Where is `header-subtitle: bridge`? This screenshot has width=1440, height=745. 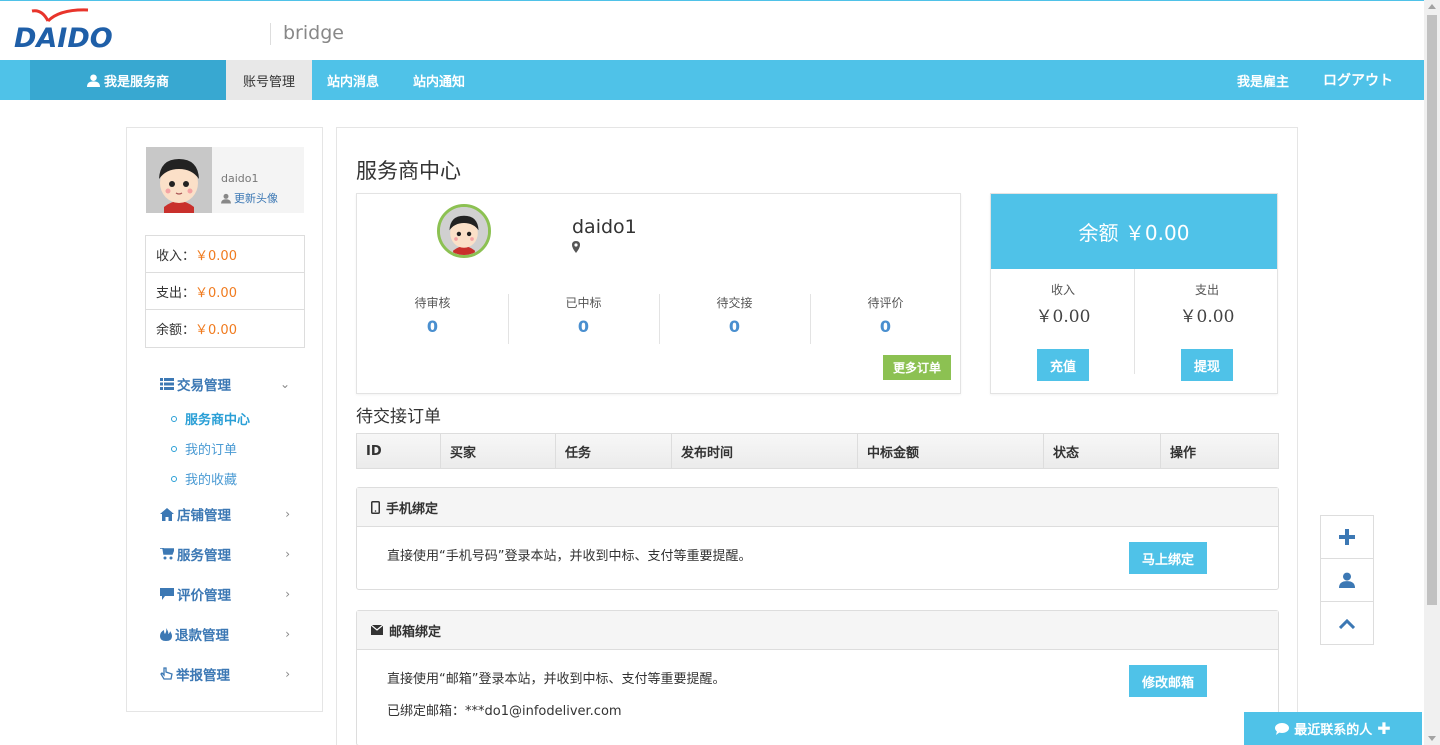
header-subtitle: bridge is located at coordinates (313, 33).